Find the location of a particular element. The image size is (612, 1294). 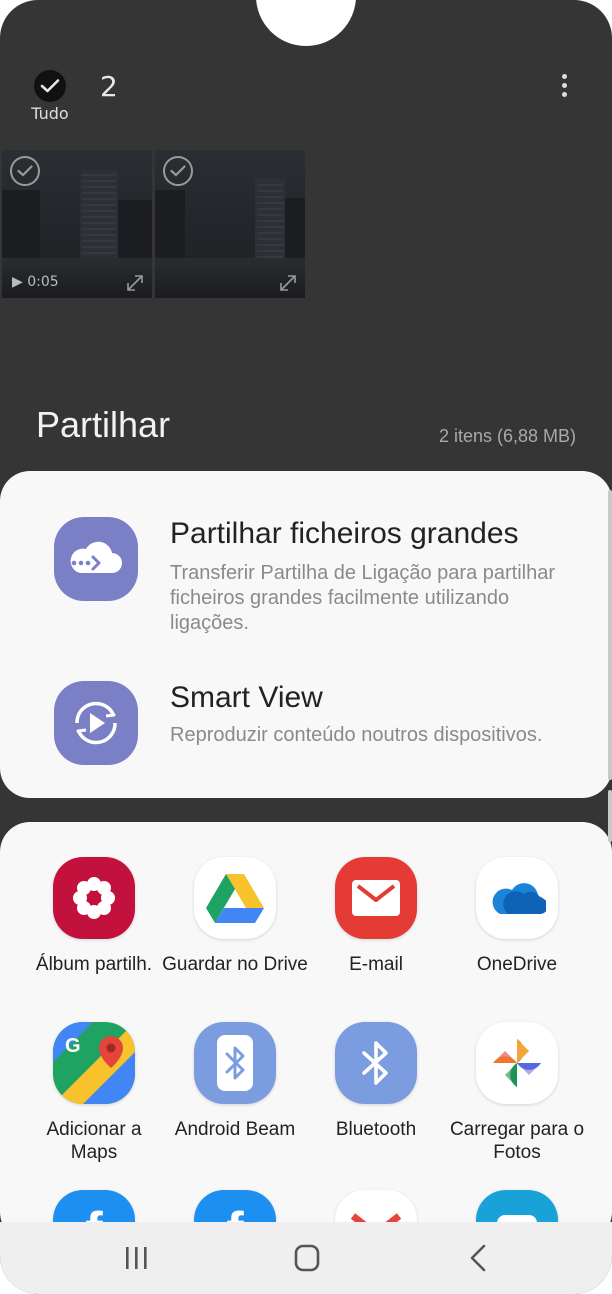

app-label: Android Beam is located at coordinates (235, 1129).